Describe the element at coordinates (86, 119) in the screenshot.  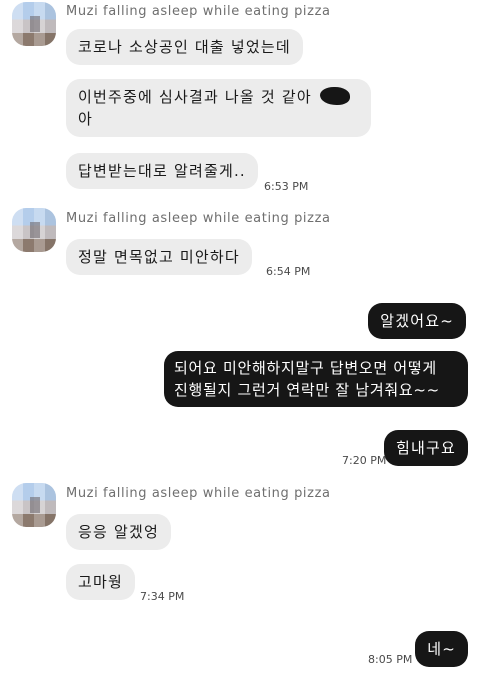
I see `message-text: 아` at that location.